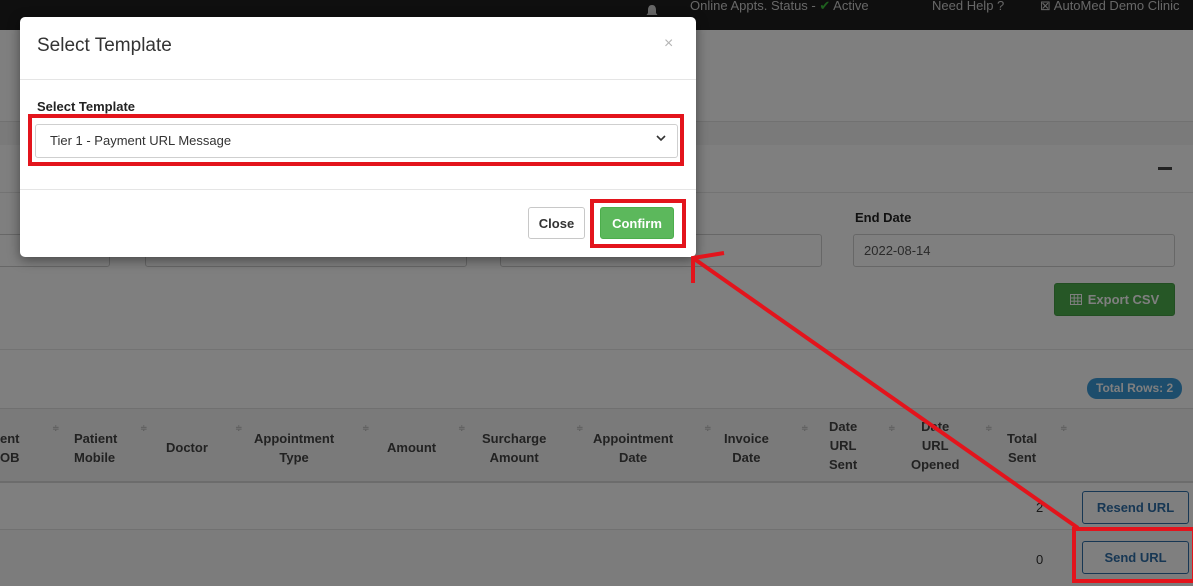 This screenshot has width=1193, height=586. I want to click on modal-title: Select Template, so click(104, 45).